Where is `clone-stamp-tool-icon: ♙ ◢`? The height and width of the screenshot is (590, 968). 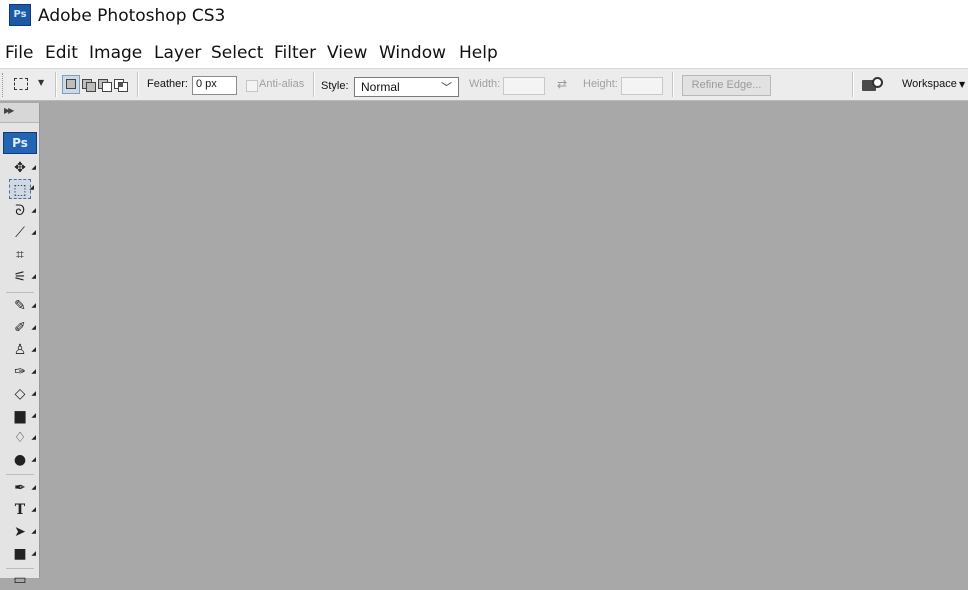 clone-stamp-tool-icon: ♙ ◢ is located at coordinates (22, 350).